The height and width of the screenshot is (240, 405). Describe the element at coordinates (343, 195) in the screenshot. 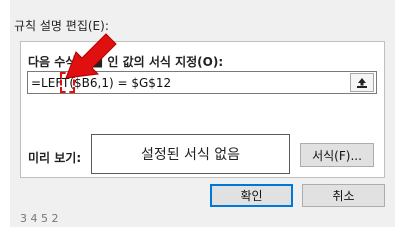

I see `cancel-button: 취소` at that location.